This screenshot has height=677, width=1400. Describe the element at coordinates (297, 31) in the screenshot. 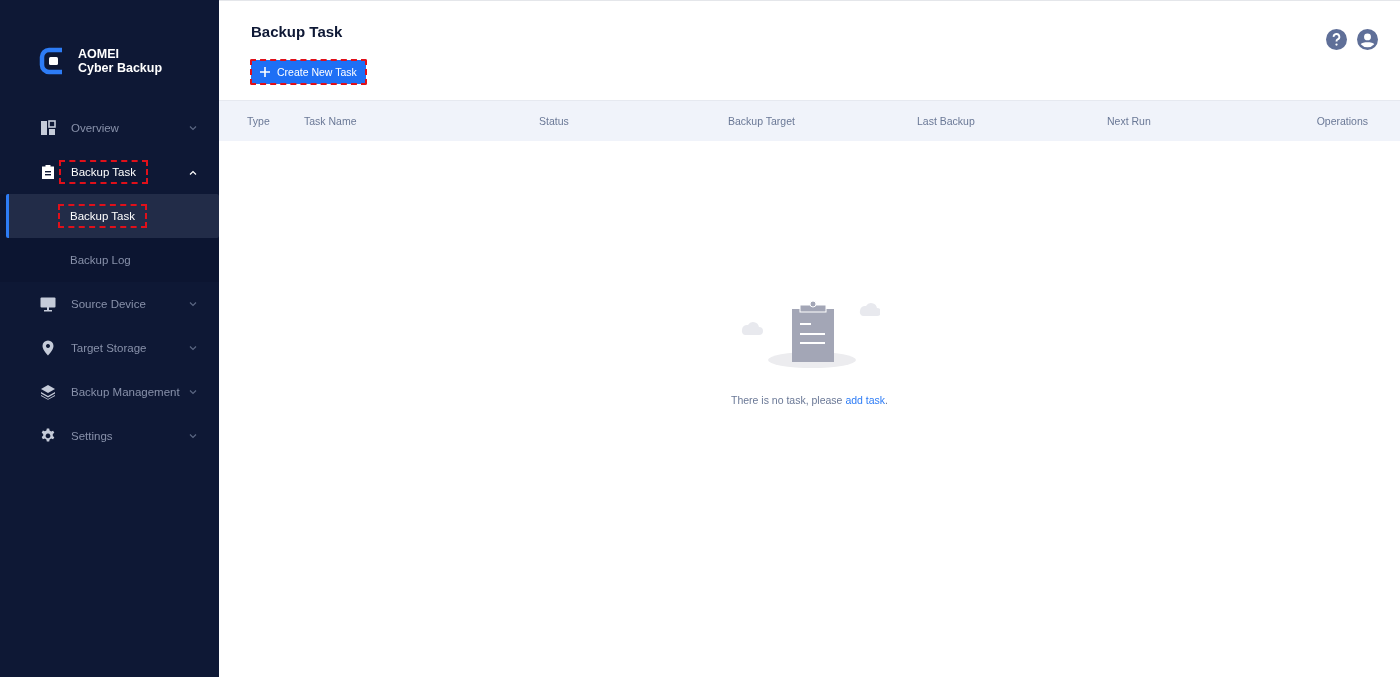

I see `page-title: Backup Task` at that location.